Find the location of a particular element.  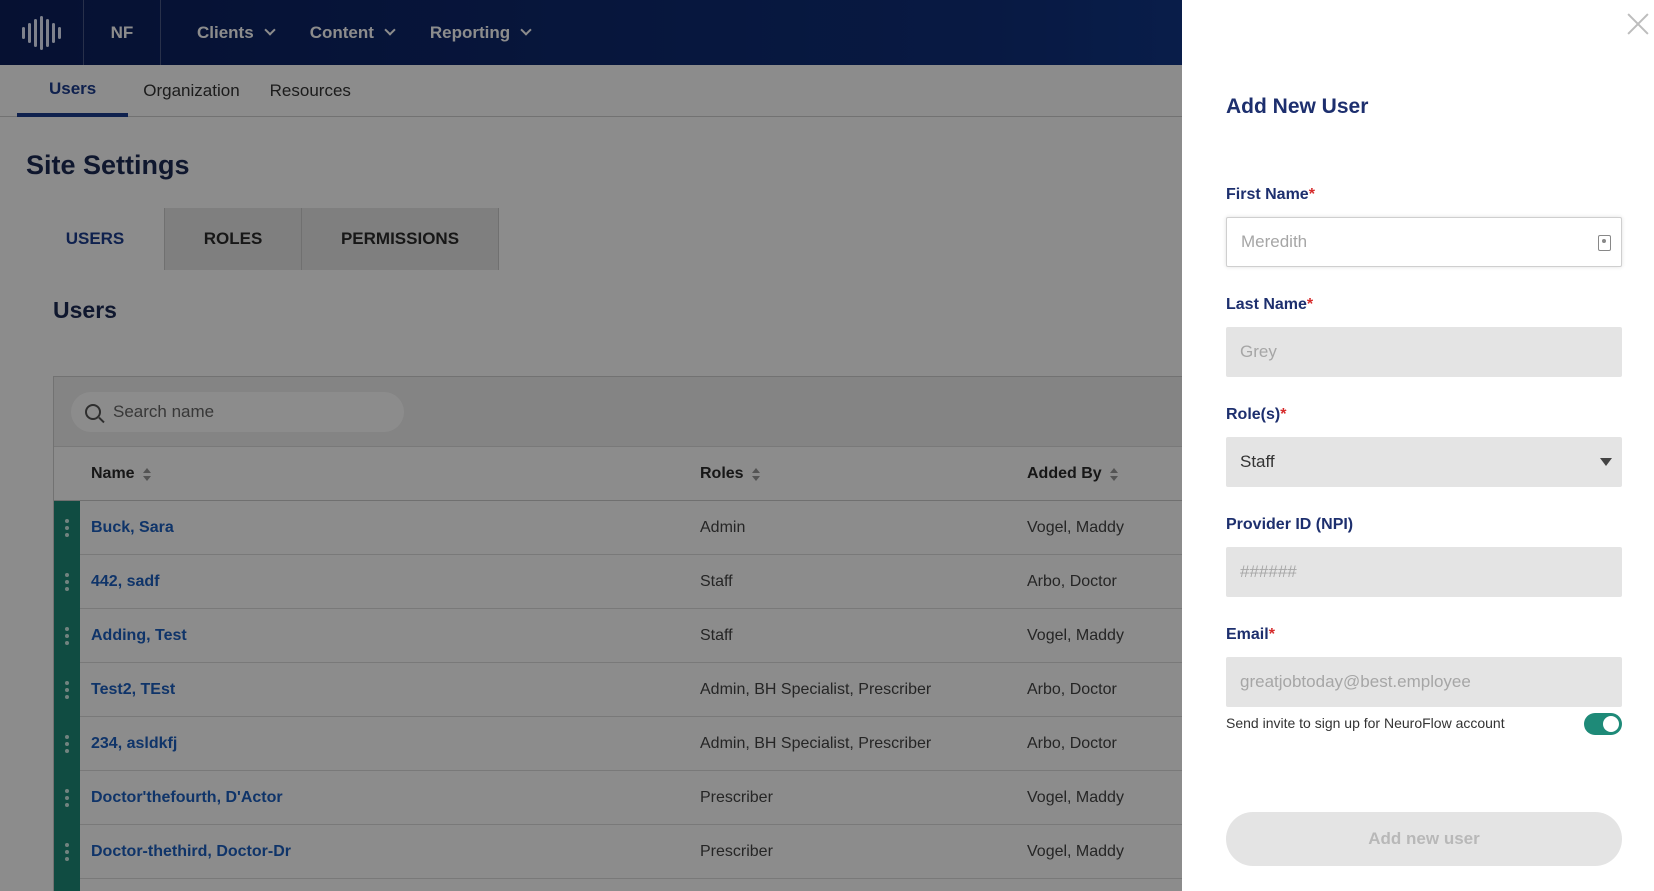

add-new-user-button: Add new user is located at coordinates (1424, 839).